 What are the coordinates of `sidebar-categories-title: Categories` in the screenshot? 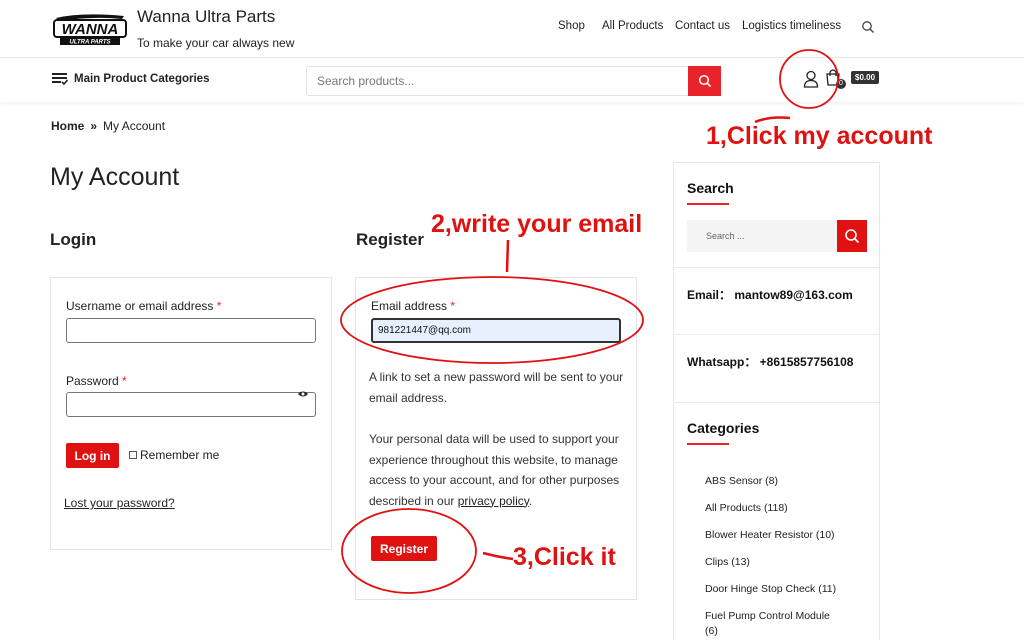 It's located at (723, 428).